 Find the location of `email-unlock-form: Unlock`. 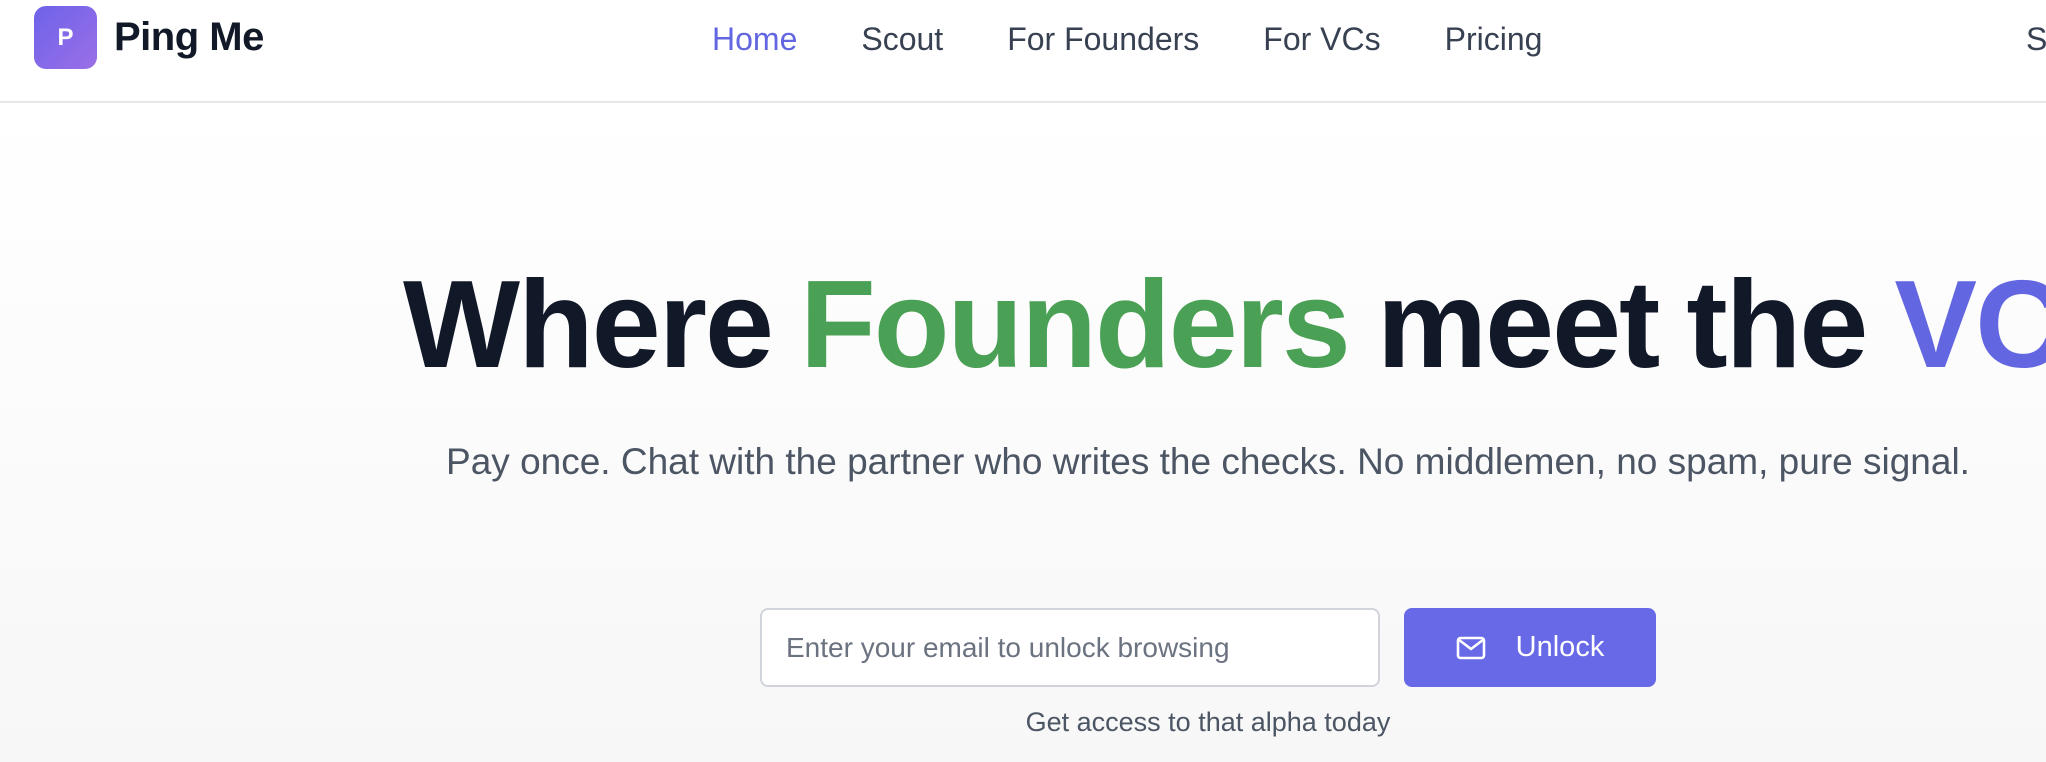

email-unlock-form: Unlock is located at coordinates (1208, 647).